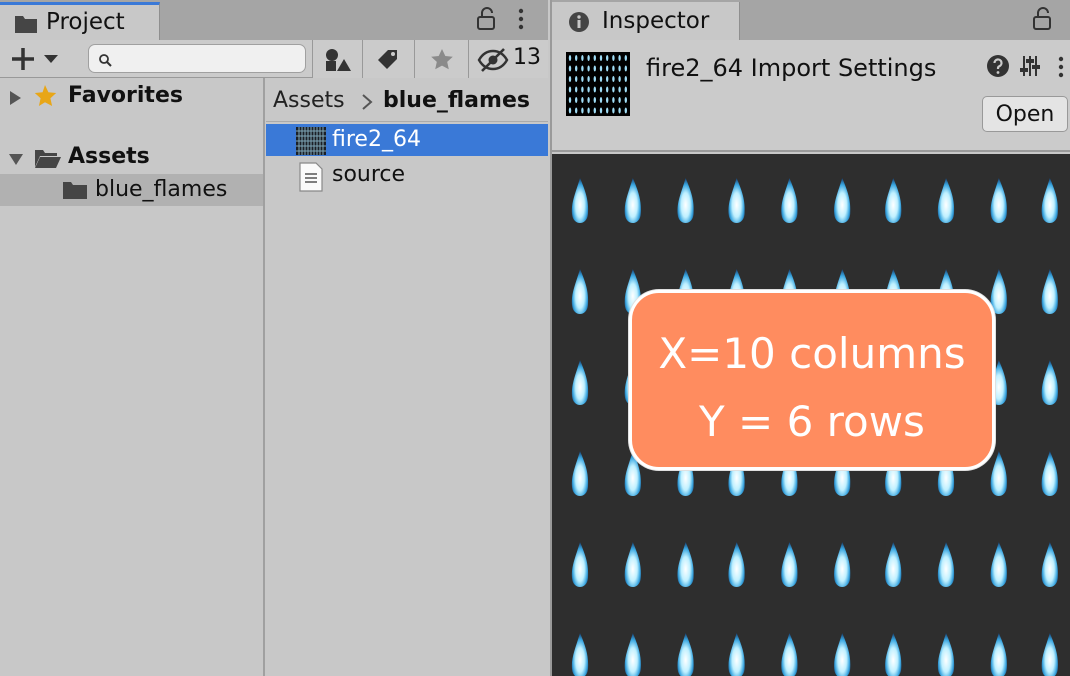 This screenshot has height=676, width=1070. What do you see at coordinates (15, 100) in the screenshot?
I see `expand-arrow-icon` at bounding box center [15, 100].